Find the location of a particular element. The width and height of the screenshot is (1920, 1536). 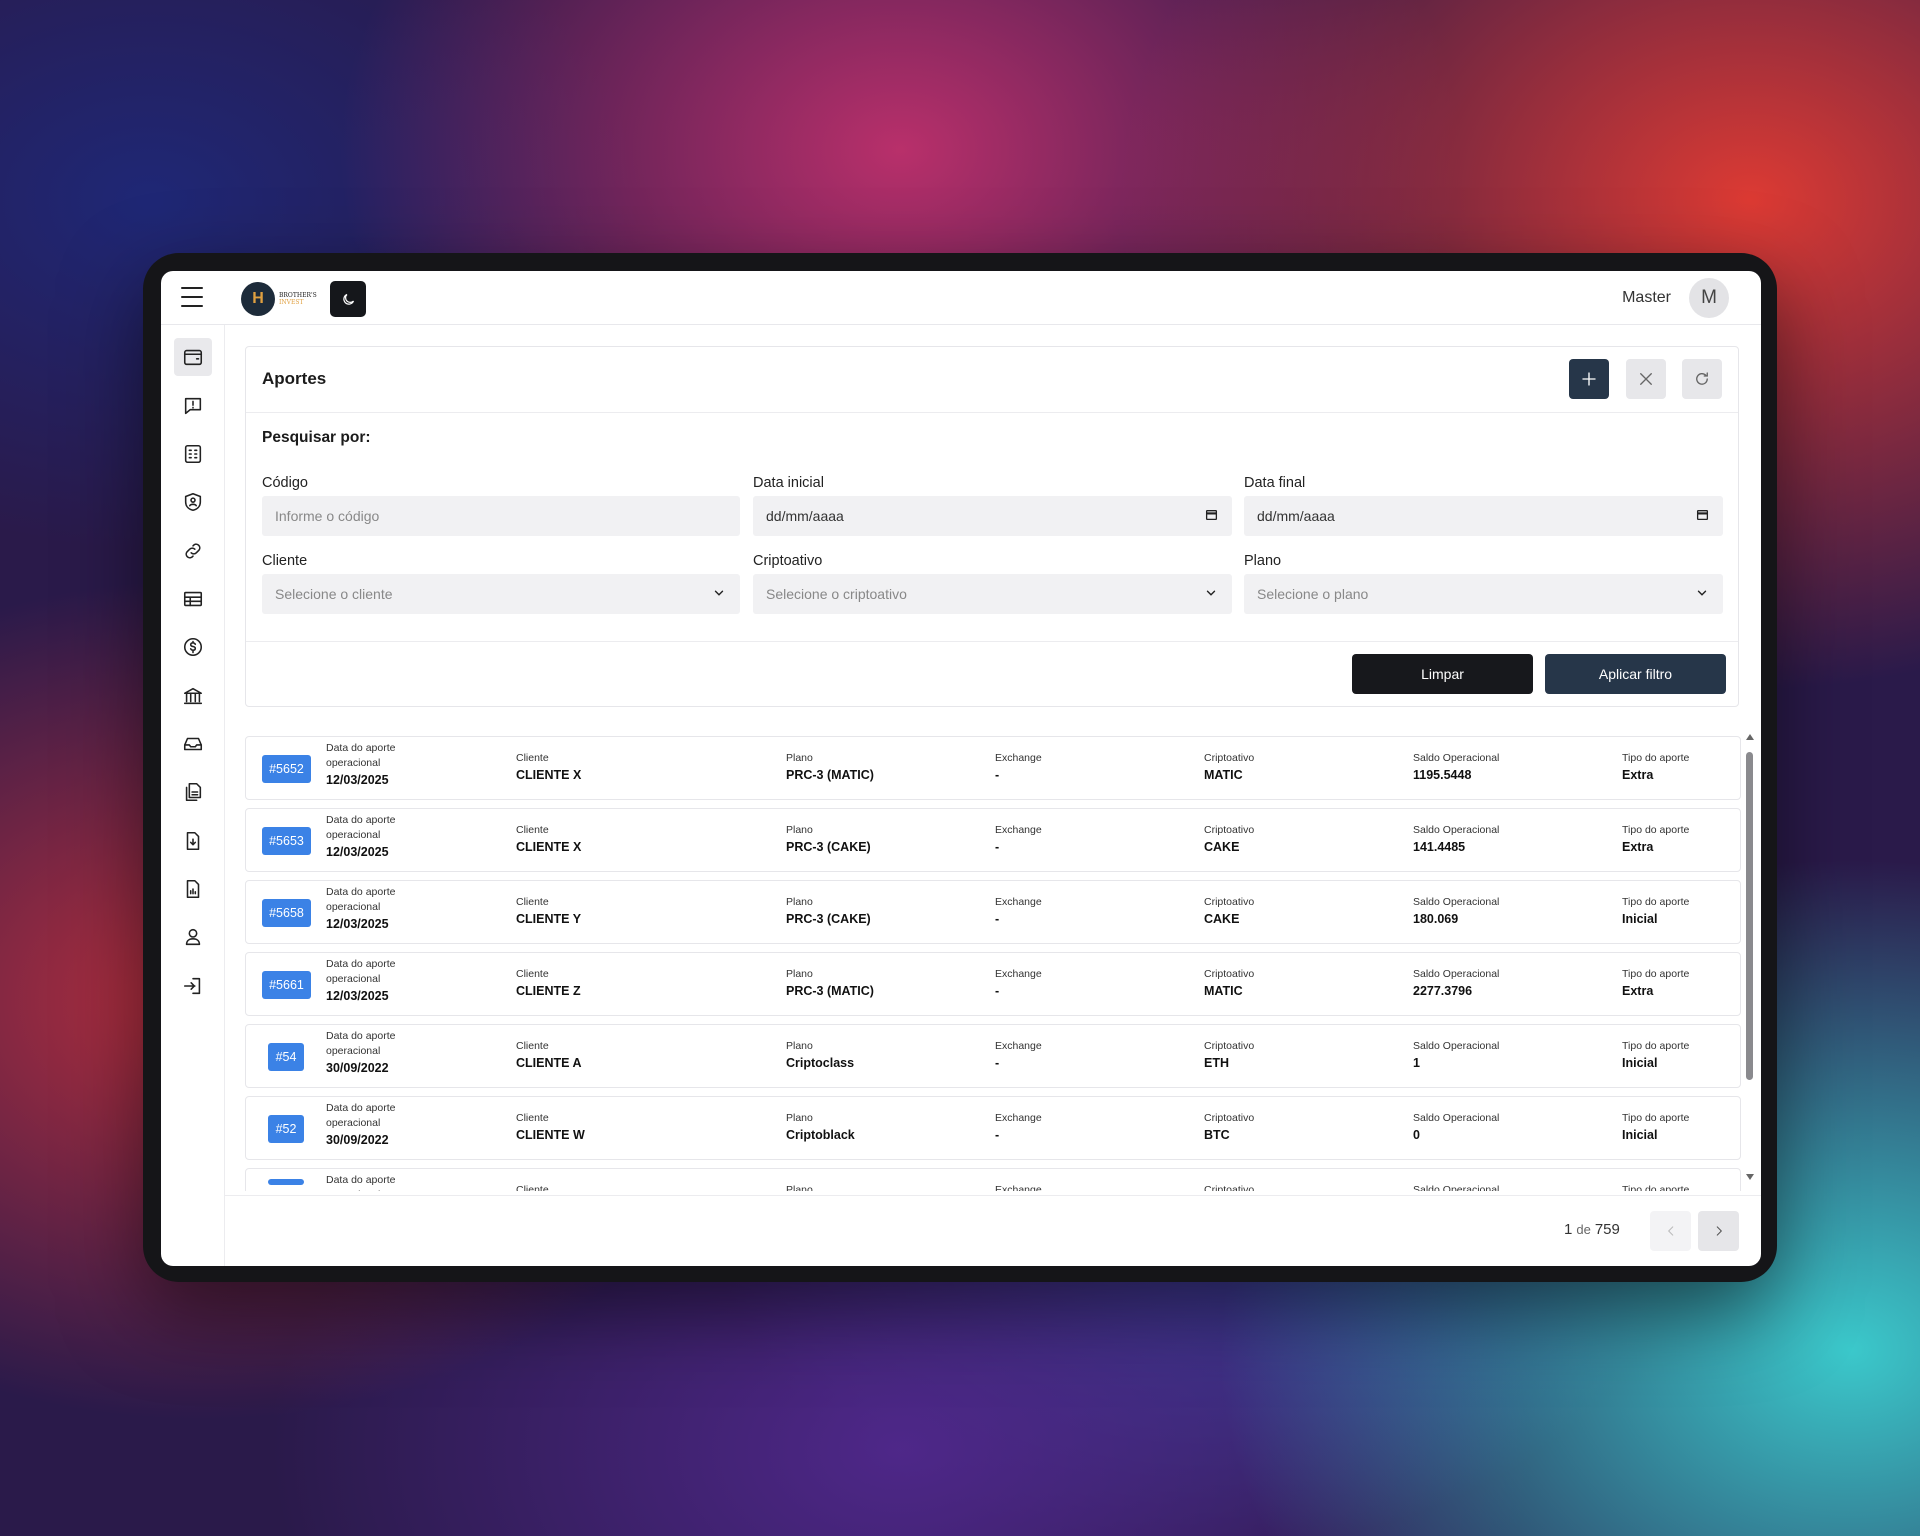

user-name: Master is located at coordinates (1646, 298).